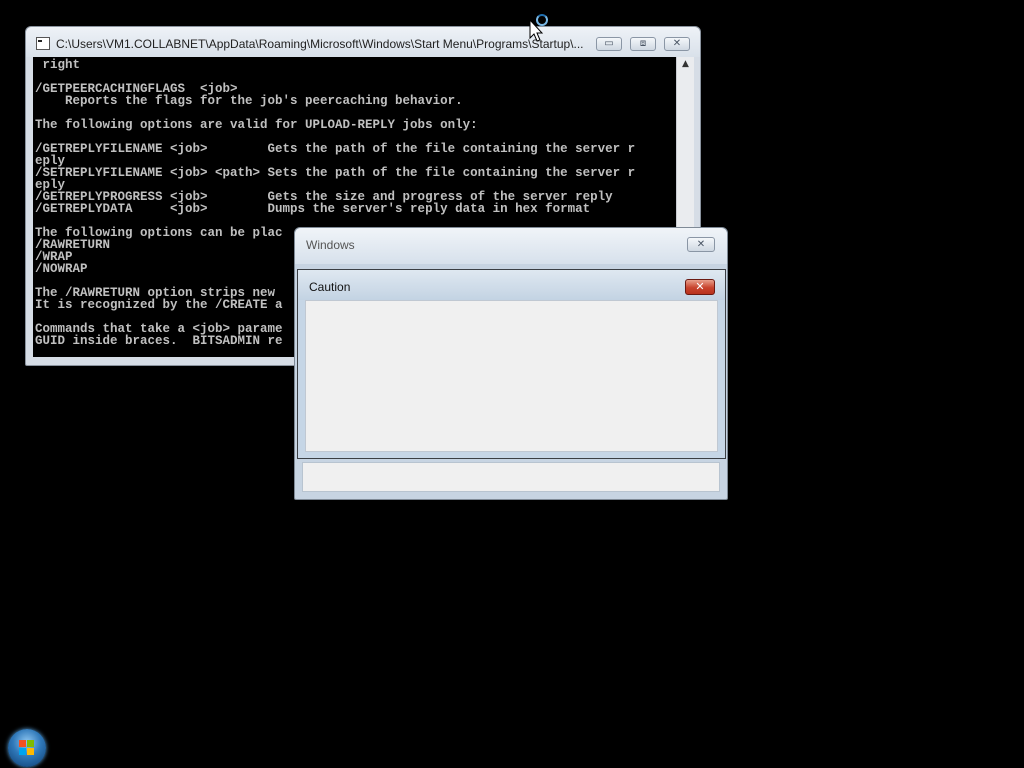  What do you see at coordinates (330, 245) in the screenshot?
I see `windows-dialog-title: Windows` at bounding box center [330, 245].